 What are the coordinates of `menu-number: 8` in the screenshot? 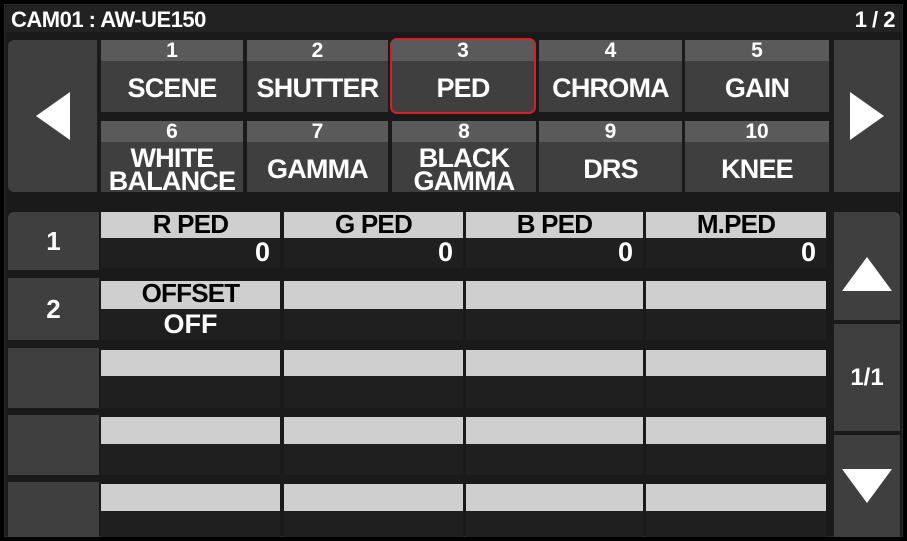 It's located at (464, 132).